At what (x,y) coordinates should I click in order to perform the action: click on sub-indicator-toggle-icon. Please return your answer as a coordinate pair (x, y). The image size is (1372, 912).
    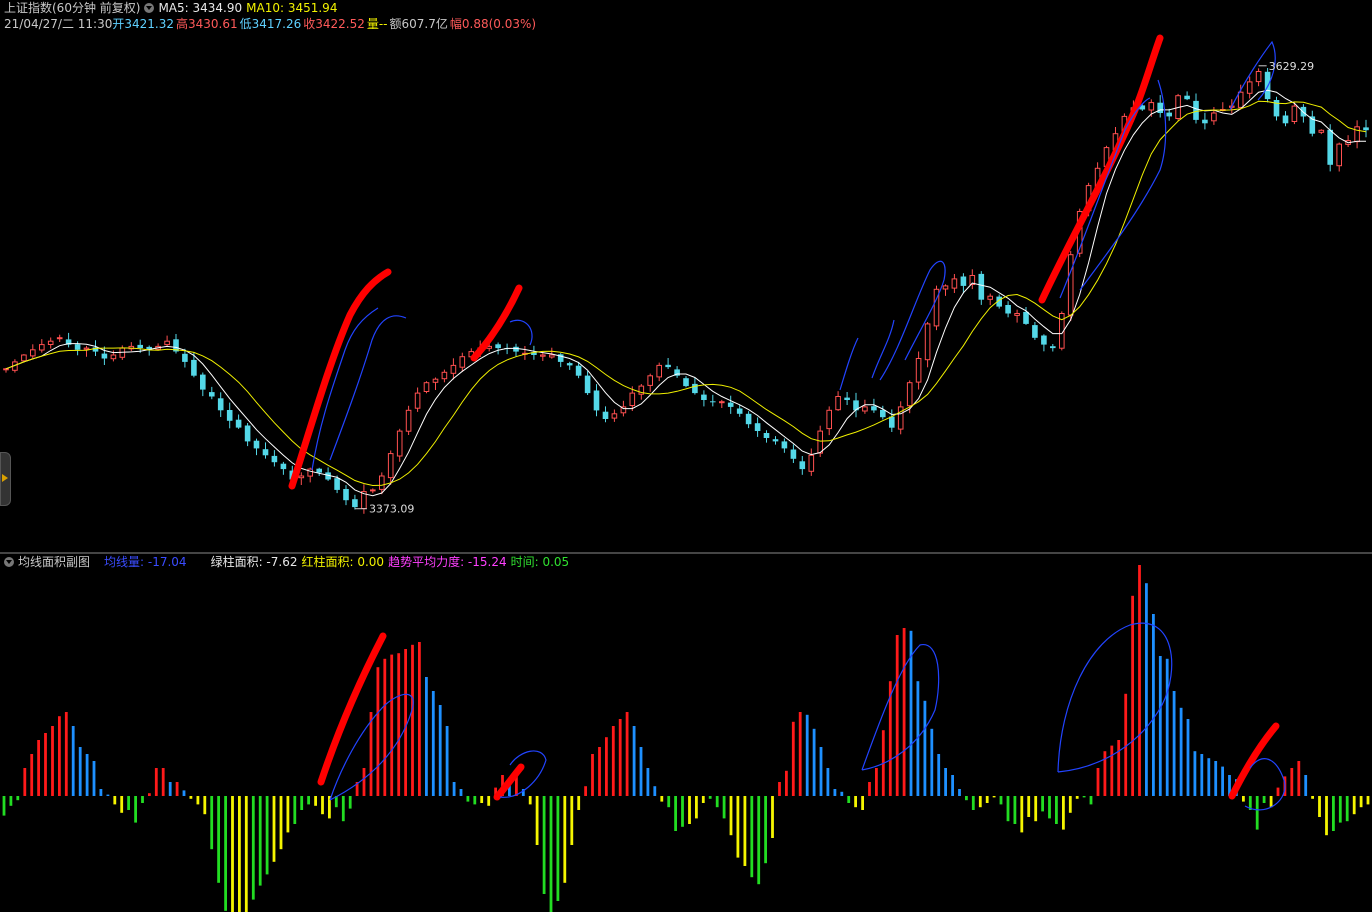
    Looking at the image, I should click on (9, 562).